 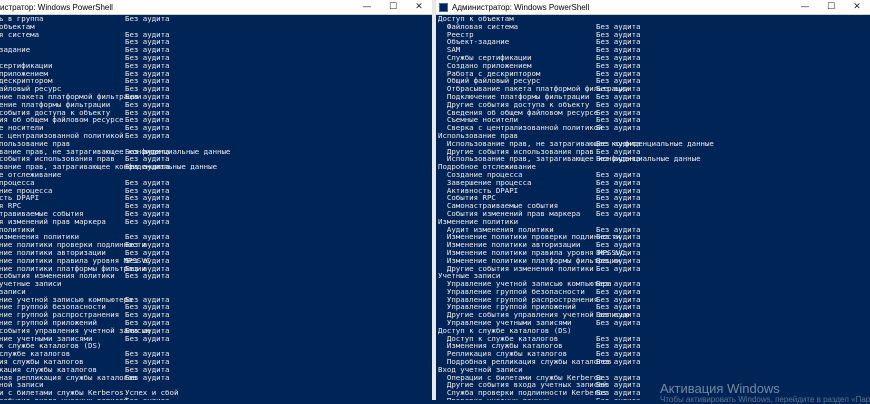 I want to click on powershell-icon, so click(x=443, y=7).